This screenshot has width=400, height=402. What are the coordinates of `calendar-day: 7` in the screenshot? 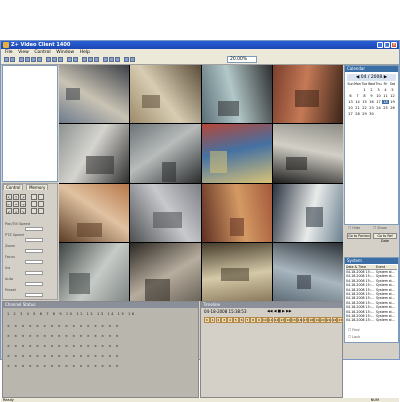 It's located at (357, 96).